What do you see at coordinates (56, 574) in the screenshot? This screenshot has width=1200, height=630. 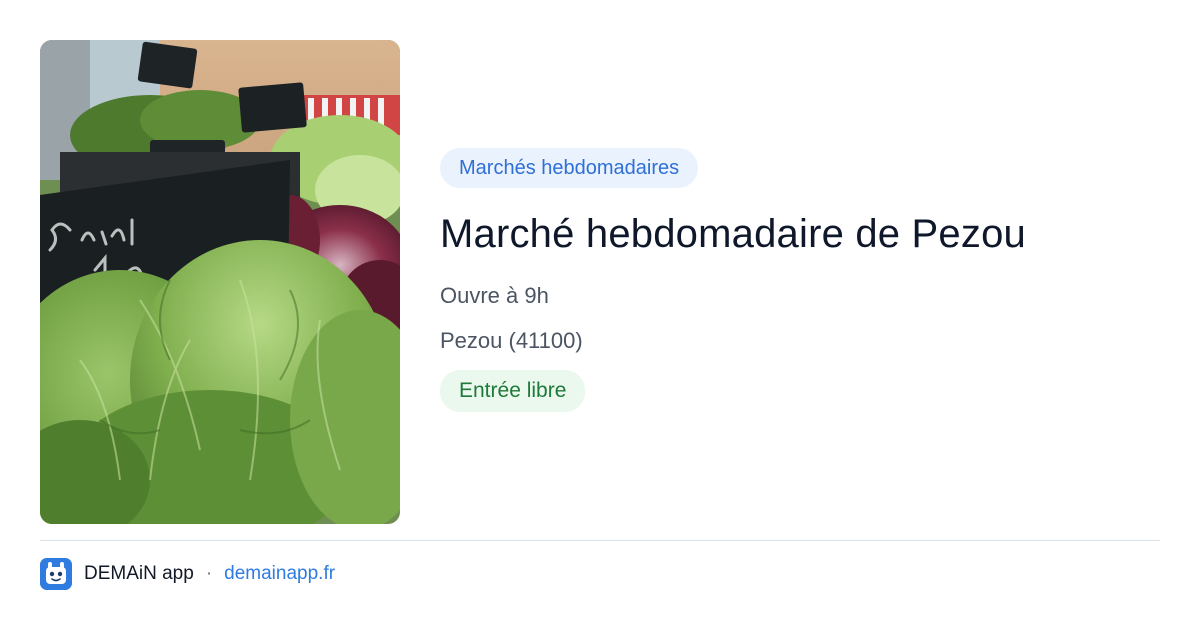 I see `demain-app-logo-icon` at bounding box center [56, 574].